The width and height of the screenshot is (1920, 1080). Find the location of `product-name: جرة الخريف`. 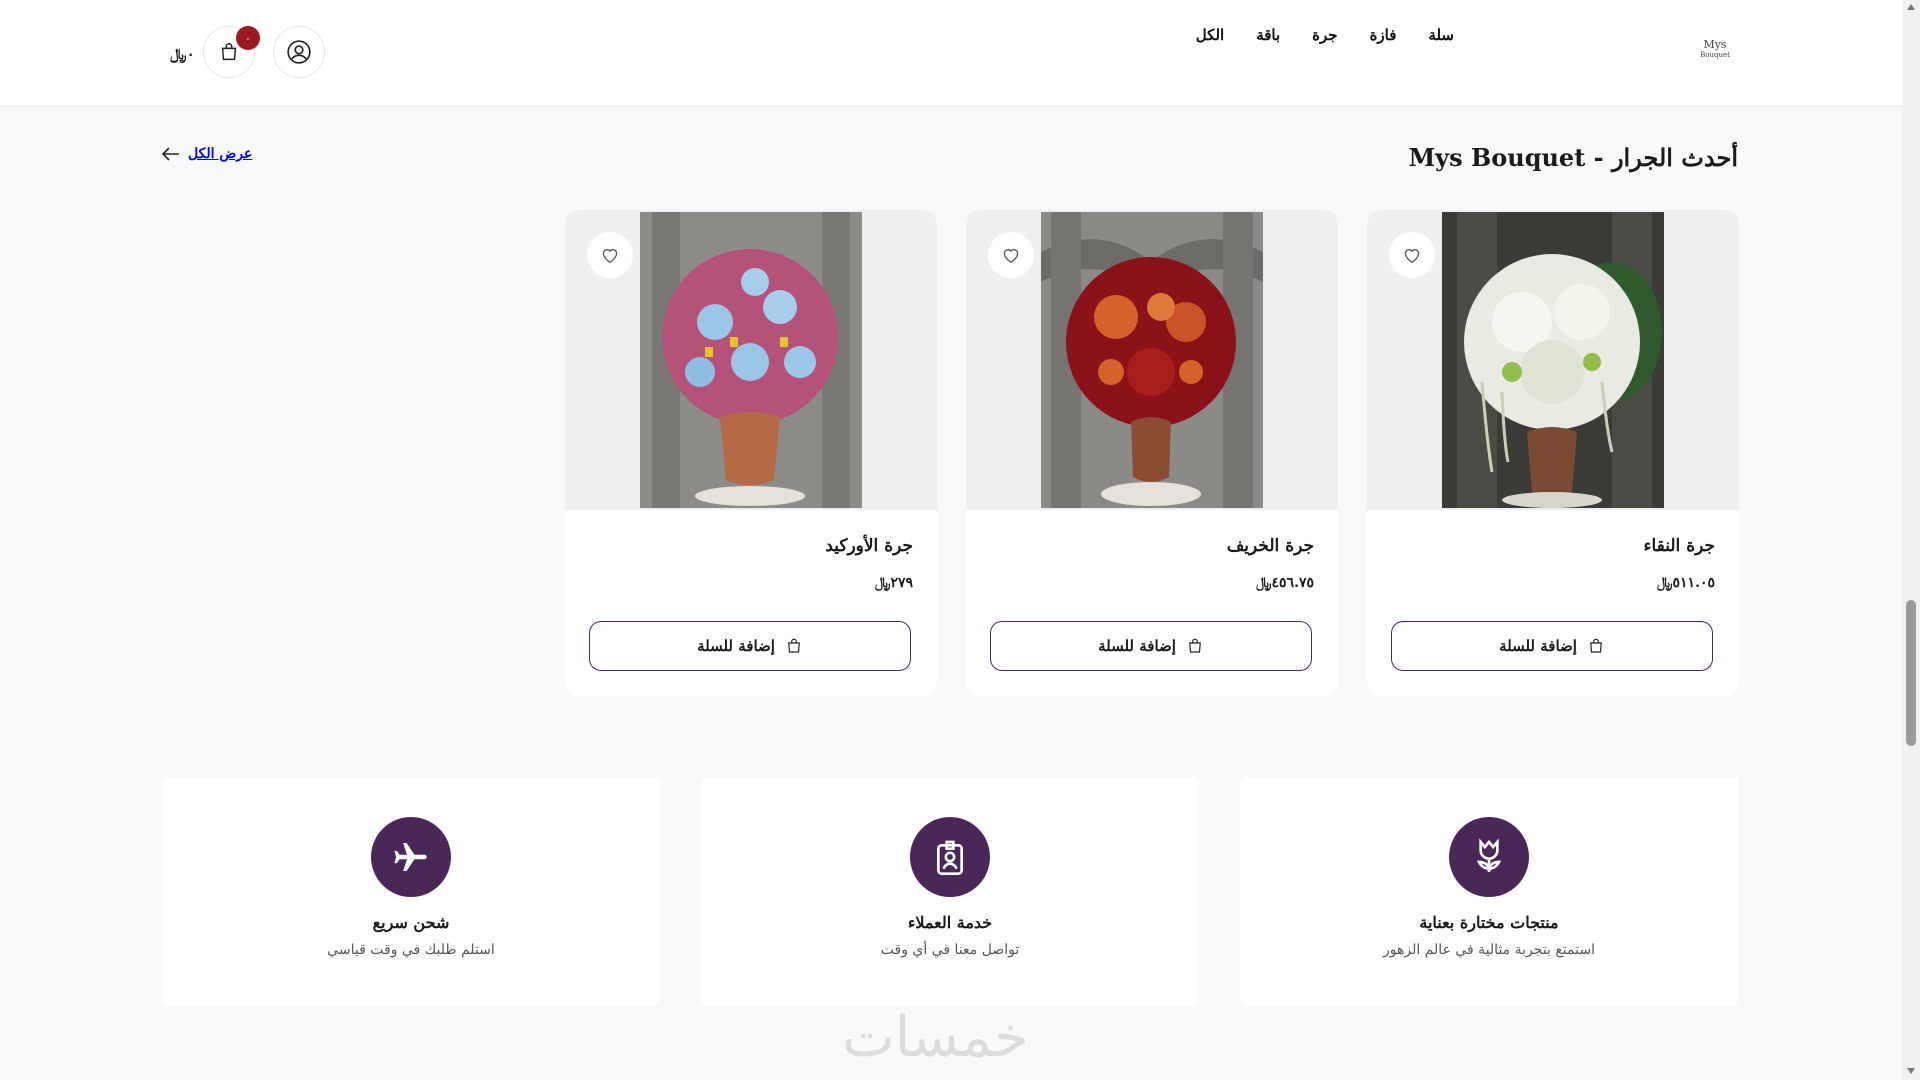

product-name: جرة الخريف is located at coordinates (1270, 546).